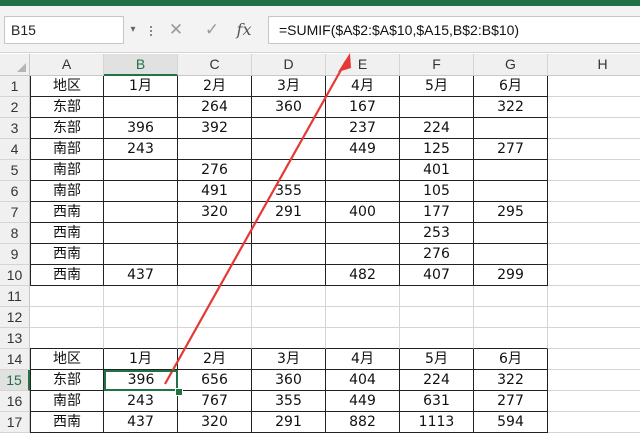 Image resolution: width=640 pixels, height=446 pixels. Describe the element at coordinates (215, 401) in the screenshot. I see `cell-c16: 767` at that location.